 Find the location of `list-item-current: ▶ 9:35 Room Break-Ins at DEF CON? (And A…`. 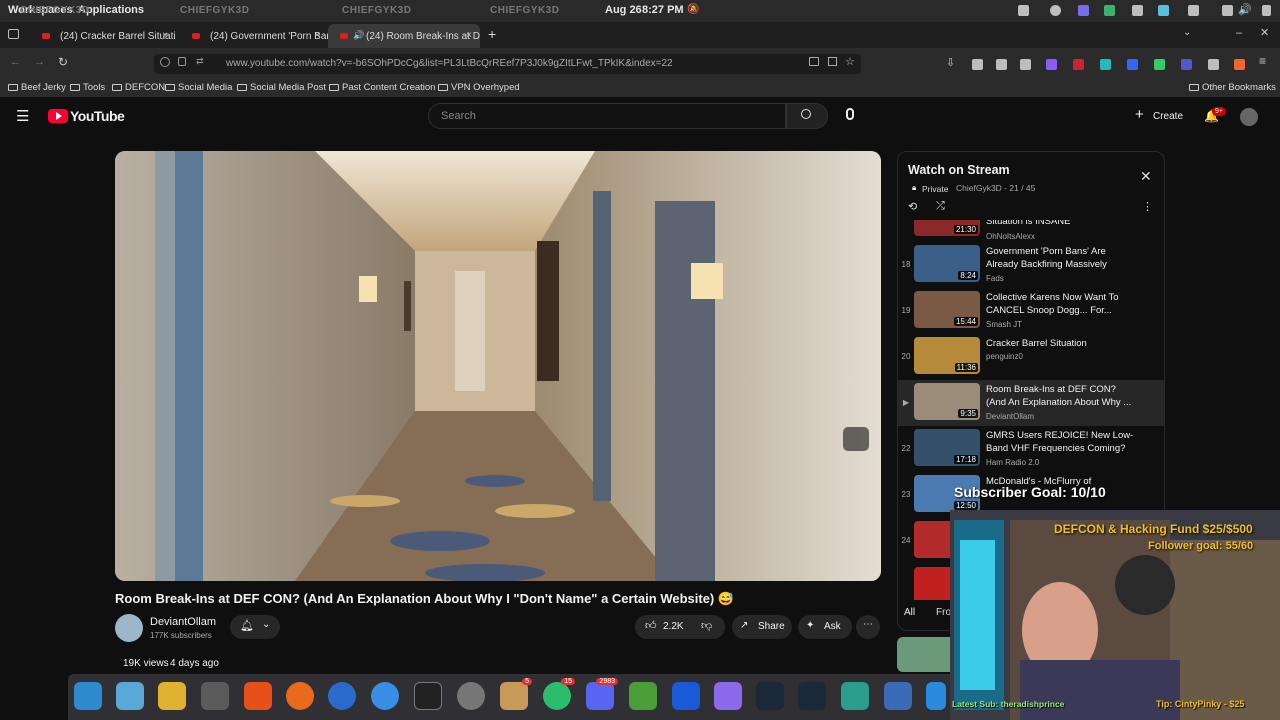

list-item-current: ▶ 9:35 Room Break-Ins at DEF CON? (And A… is located at coordinates (1031, 403).